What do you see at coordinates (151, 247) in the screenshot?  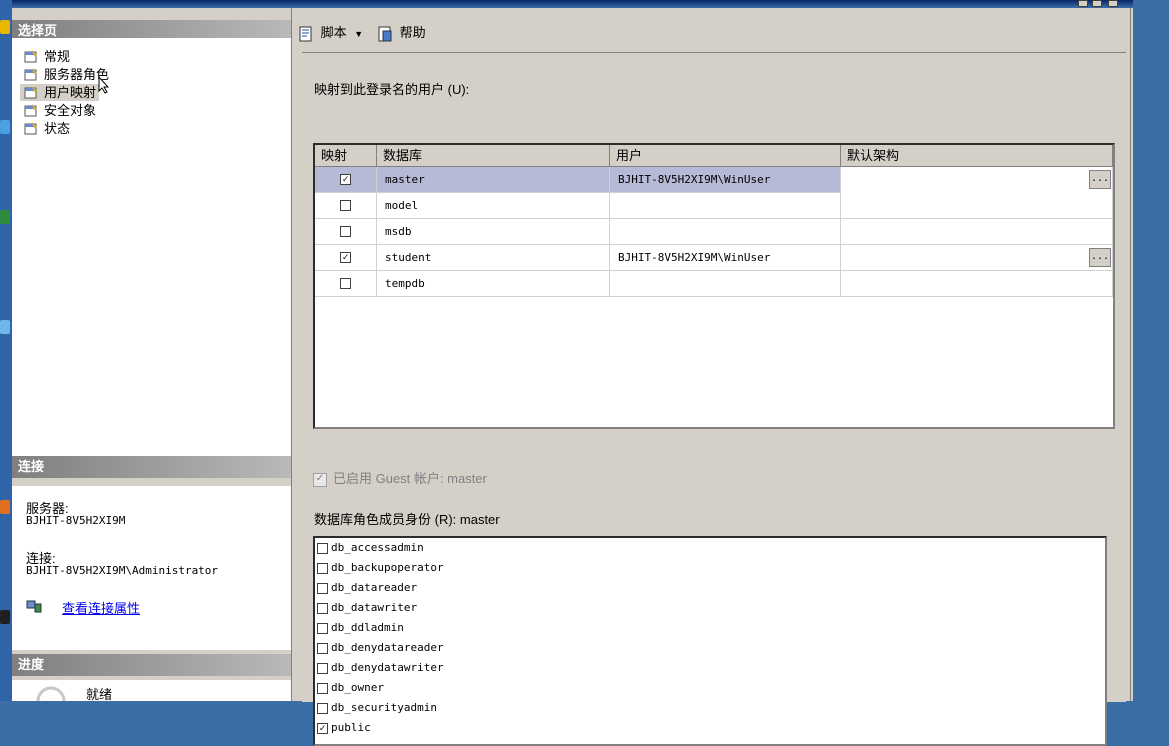 I see `page-list: 常规 服务器角色 用户映射 安全对象 状态` at bounding box center [151, 247].